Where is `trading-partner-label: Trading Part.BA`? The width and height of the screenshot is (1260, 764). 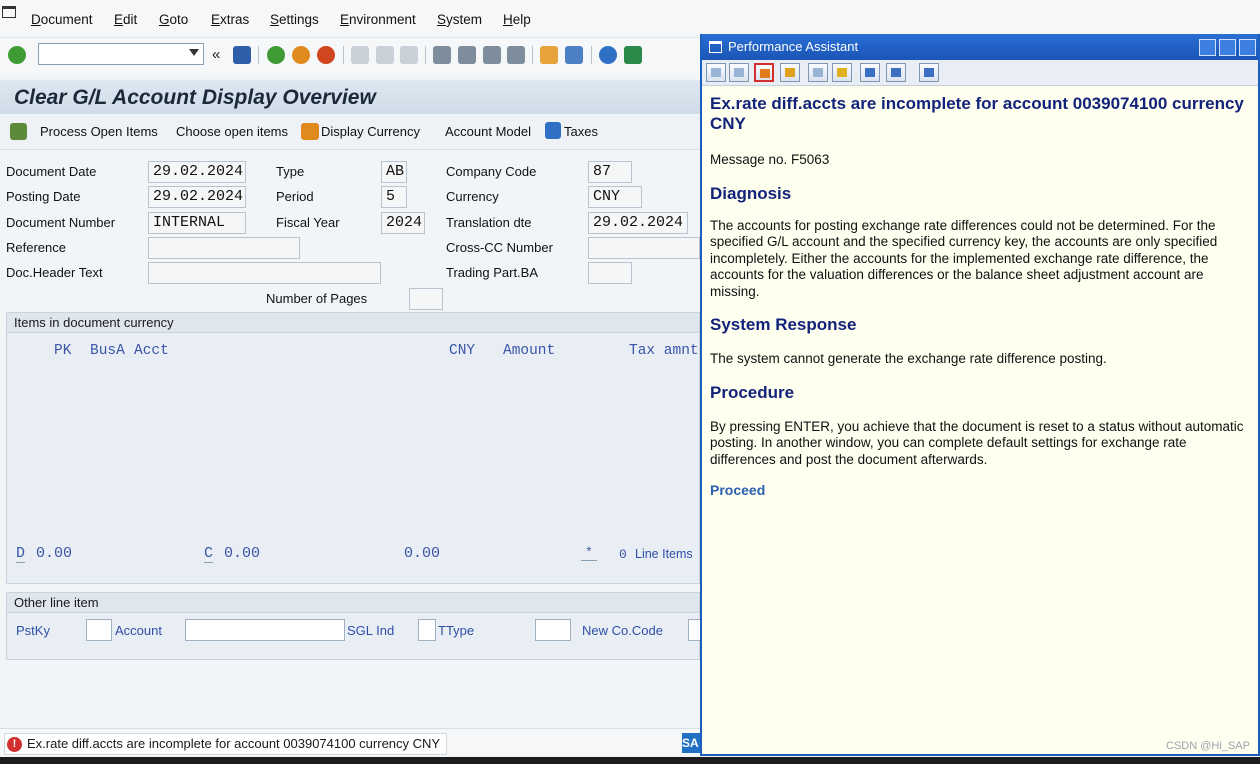
trading-partner-label: Trading Part.BA is located at coordinates (492, 272).